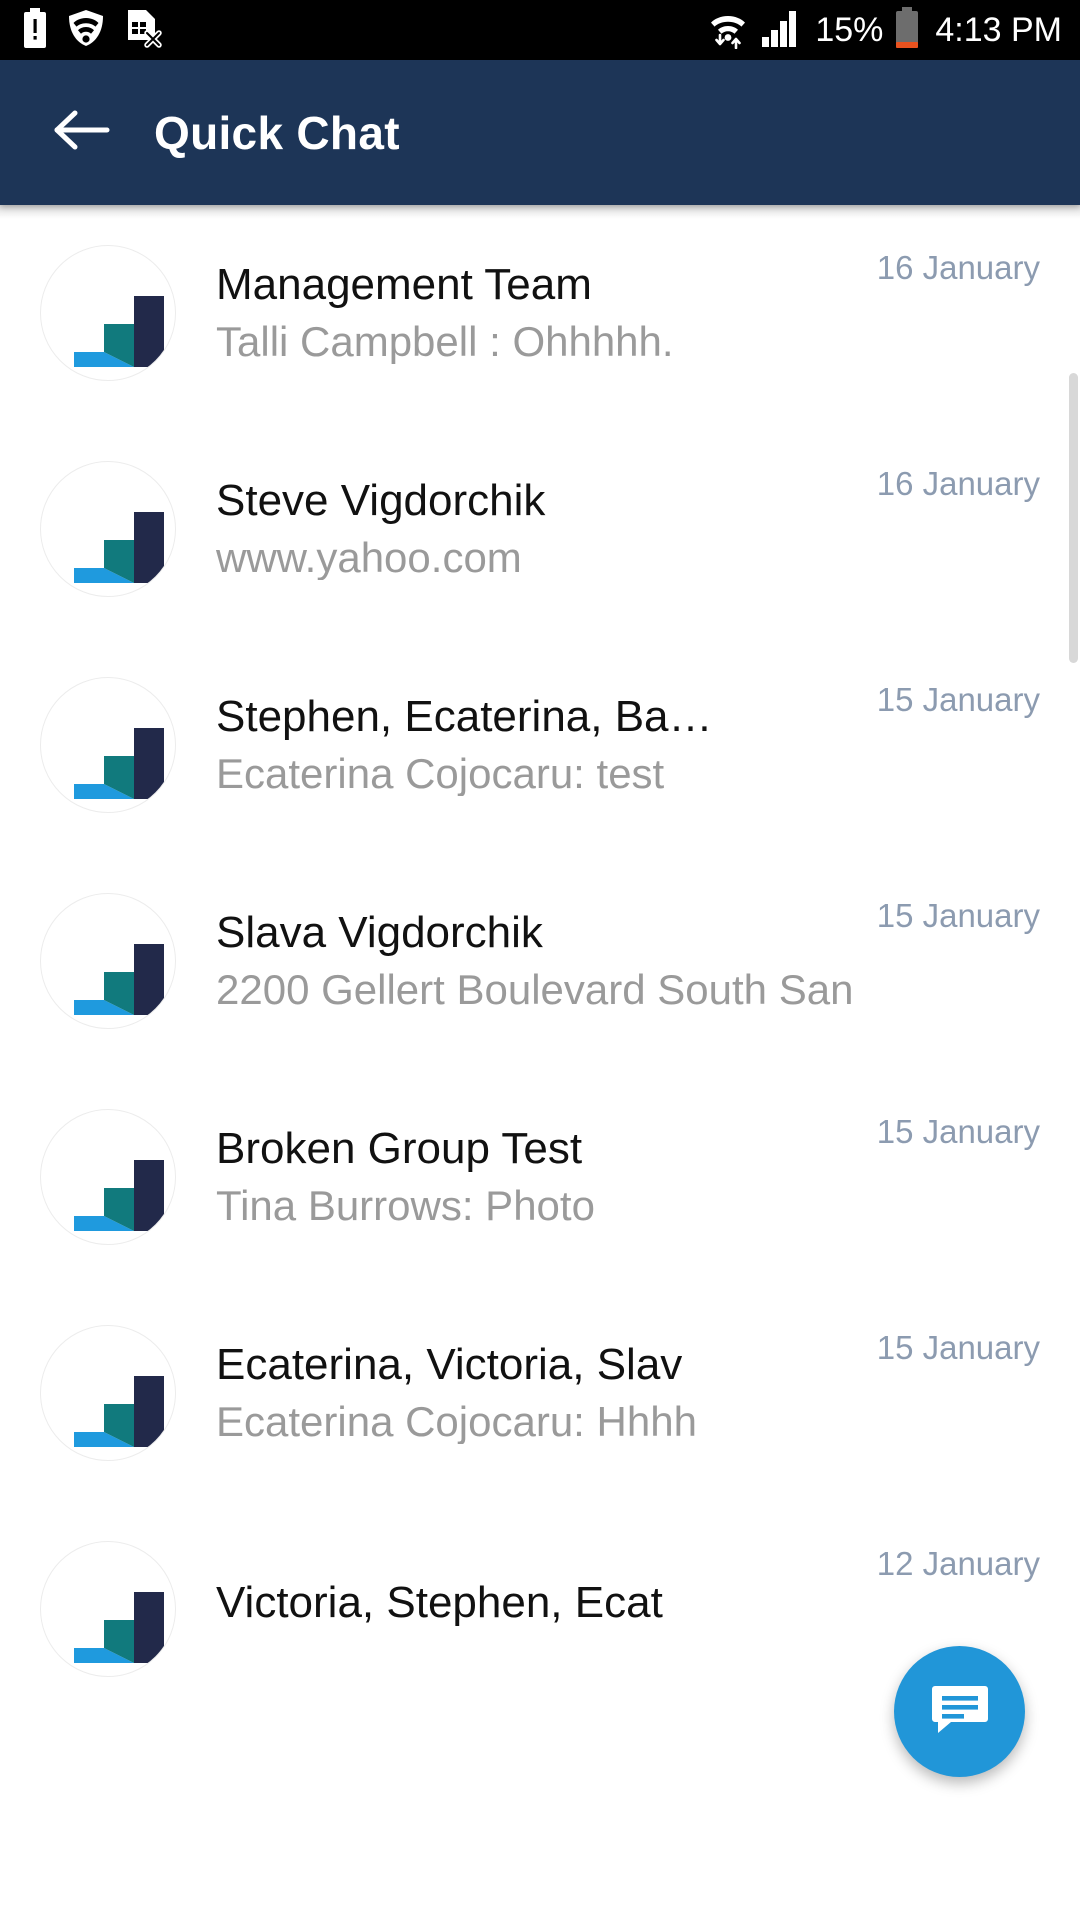 The width and height of the screenshot is (1080, 1920). I want to click on page-title: Quick Chat, so click(277, 132).